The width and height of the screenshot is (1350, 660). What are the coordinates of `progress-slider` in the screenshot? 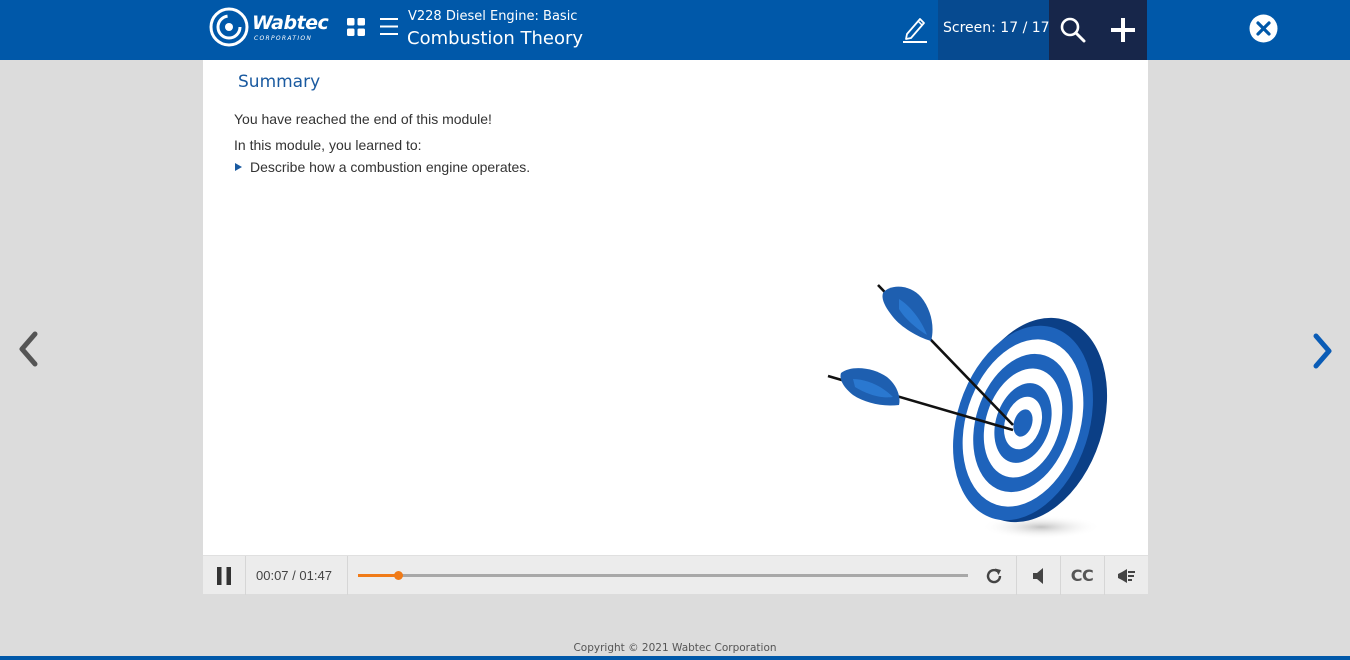 It's located at (663, 575).